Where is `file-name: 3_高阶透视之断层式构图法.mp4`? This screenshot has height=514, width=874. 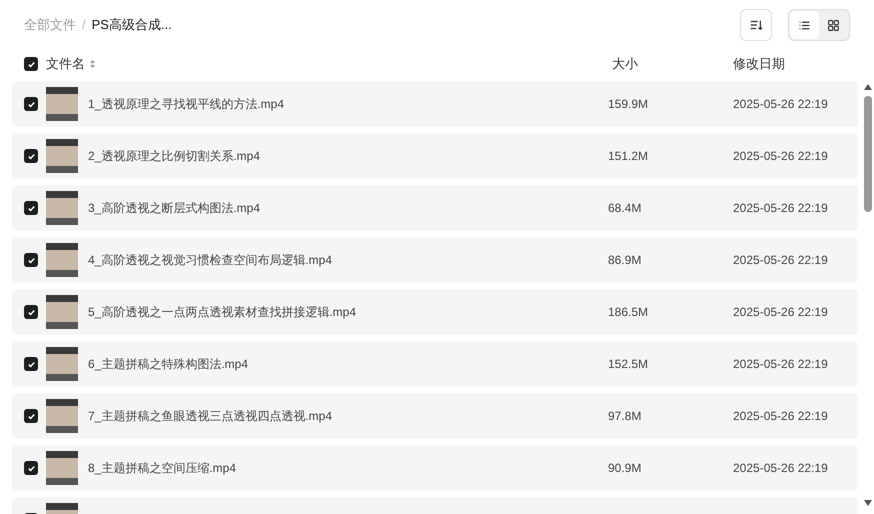 file-name: 3_高阶透视之断层式构图法.mp4 is located at coordinates (174, 208).